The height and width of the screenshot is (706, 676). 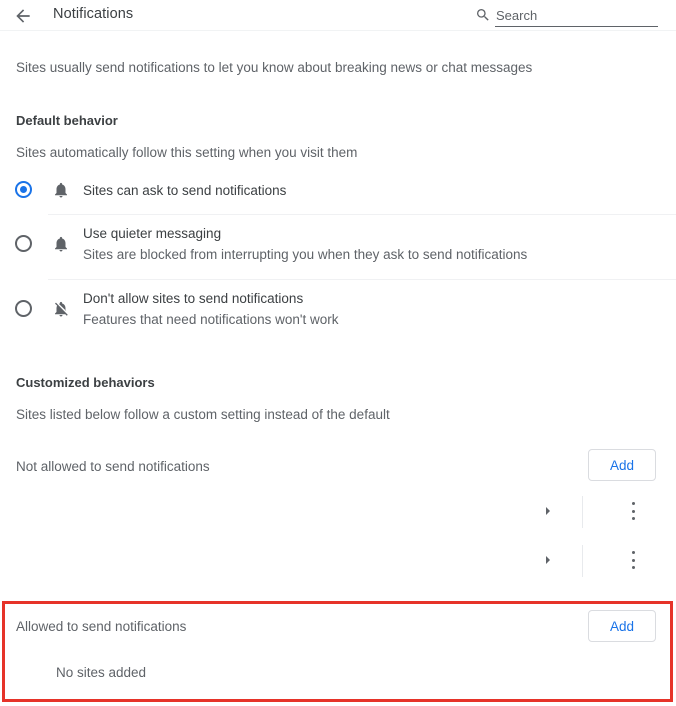 I want to click on back-button, so click(x=23, y=16).